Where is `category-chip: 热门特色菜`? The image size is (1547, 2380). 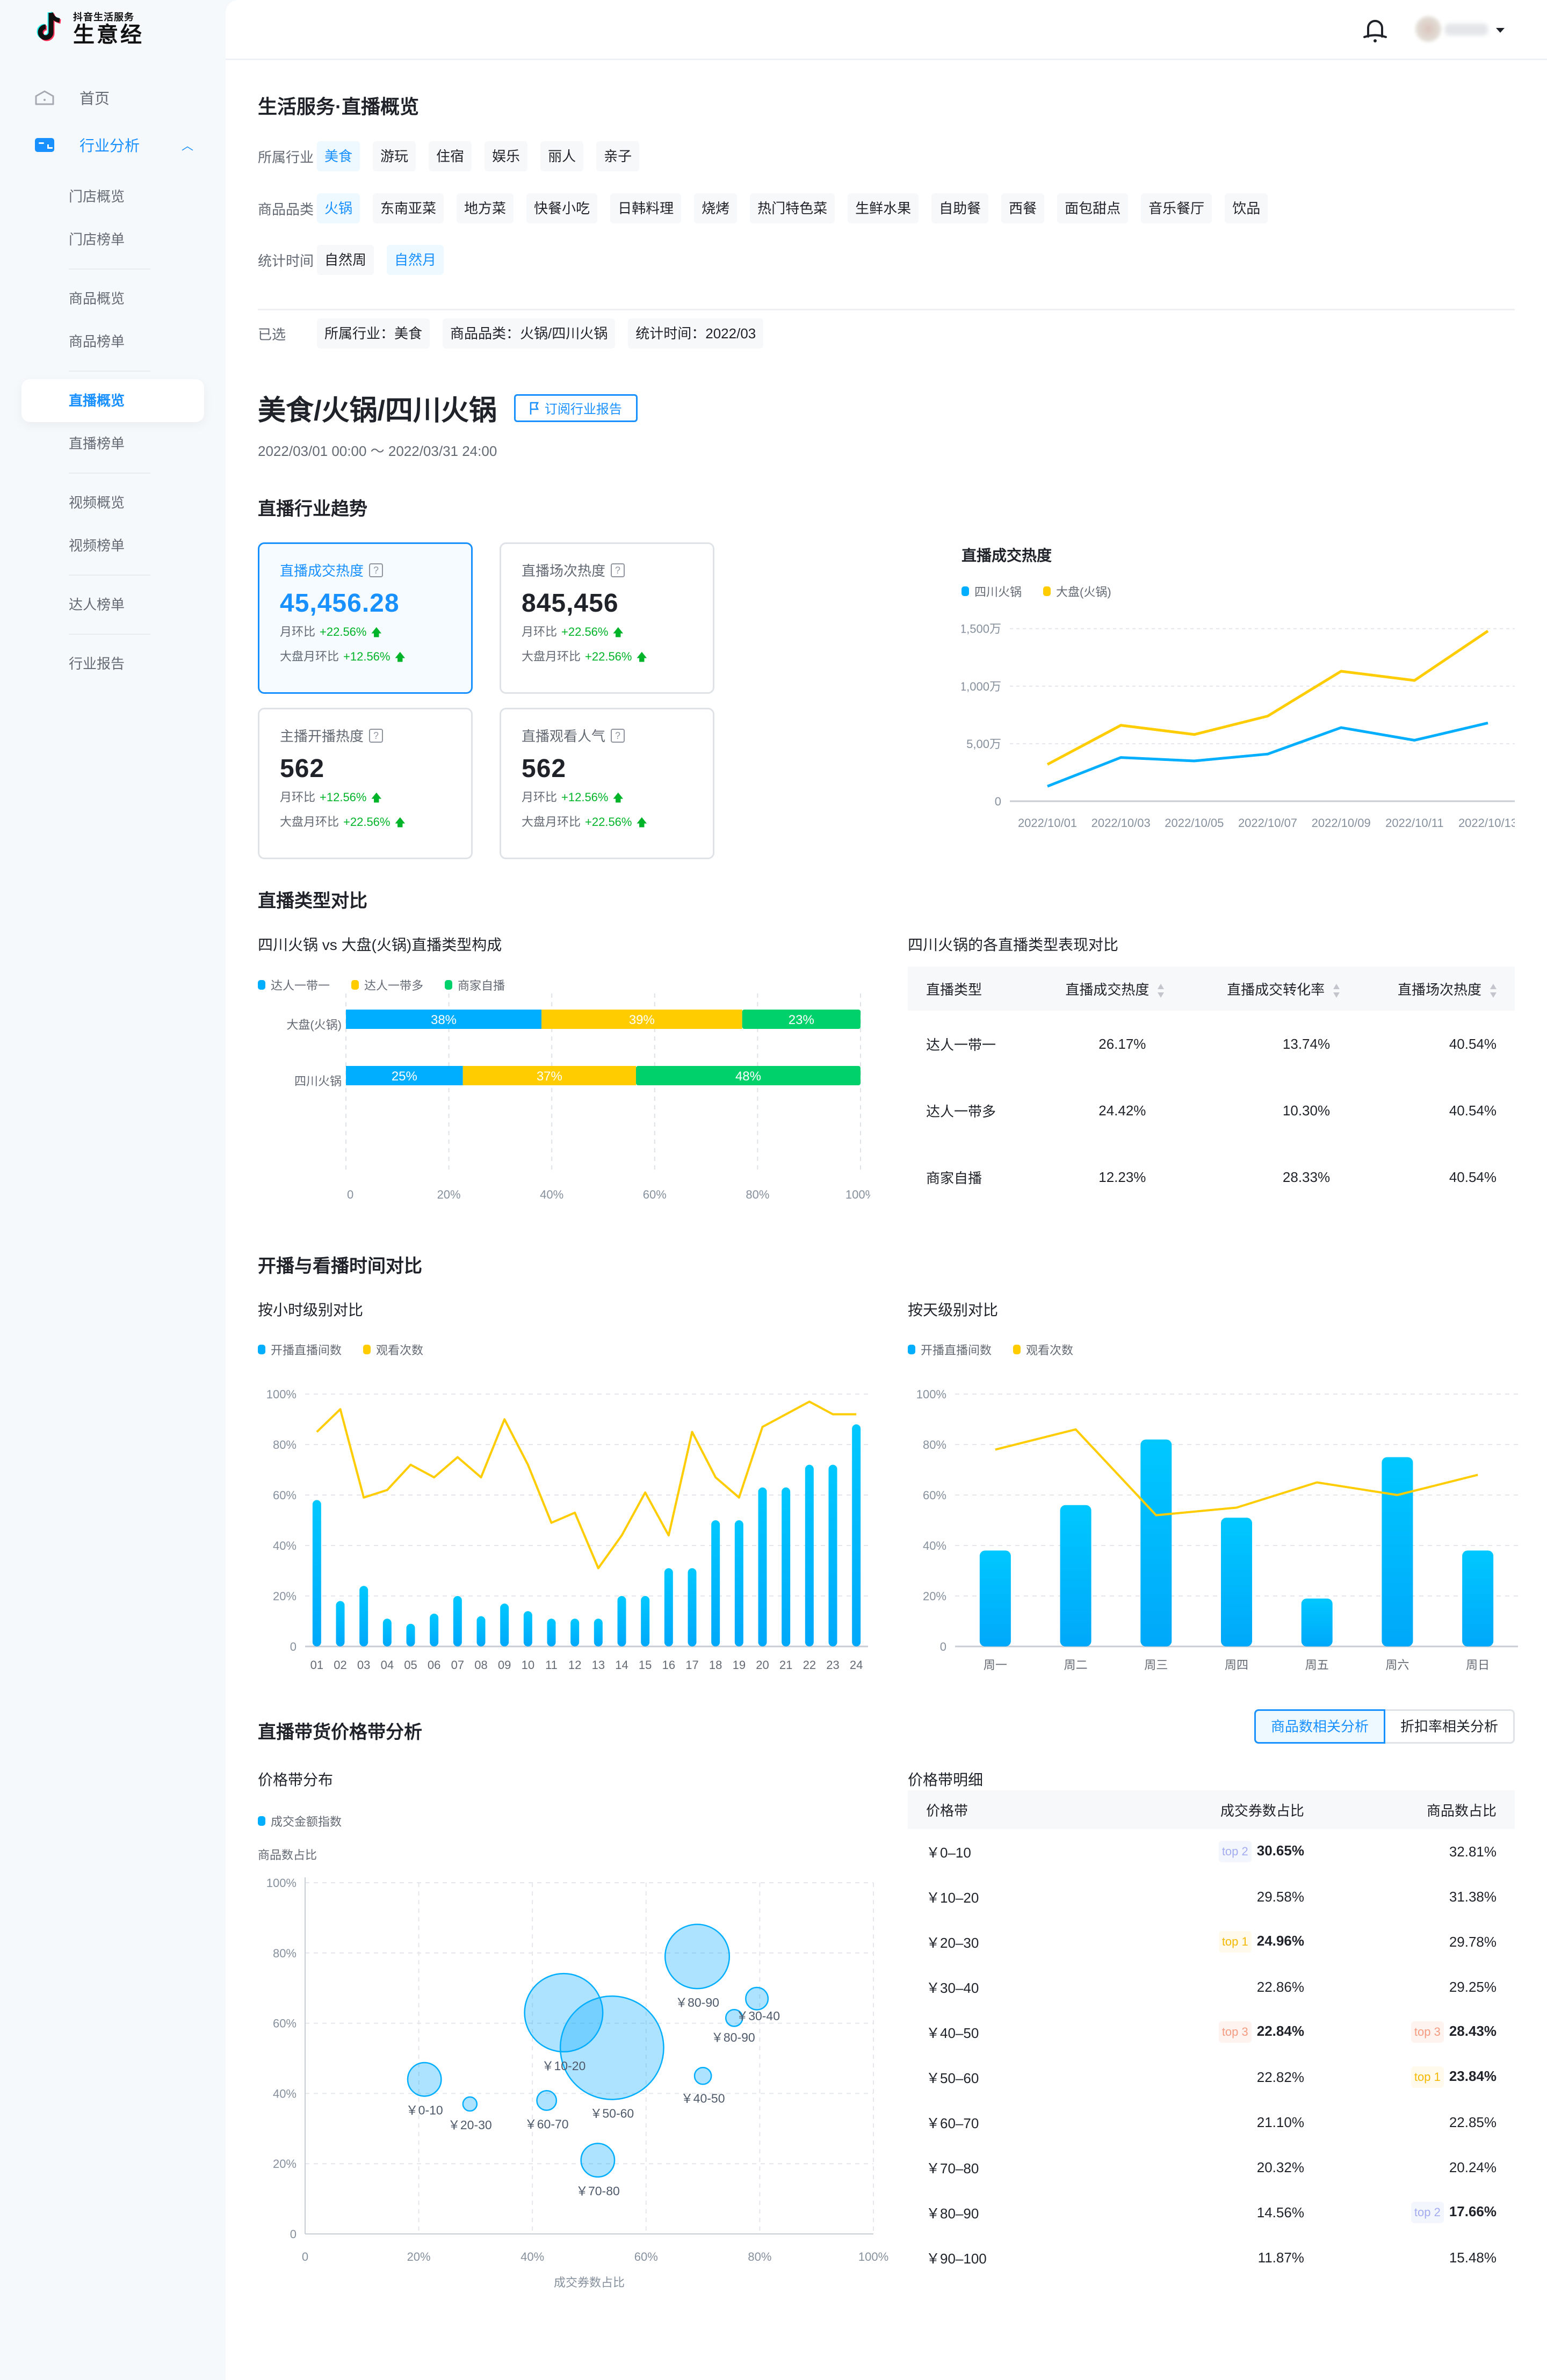 category-chip: 热门特色菜 is located at coordinates (793, 208).